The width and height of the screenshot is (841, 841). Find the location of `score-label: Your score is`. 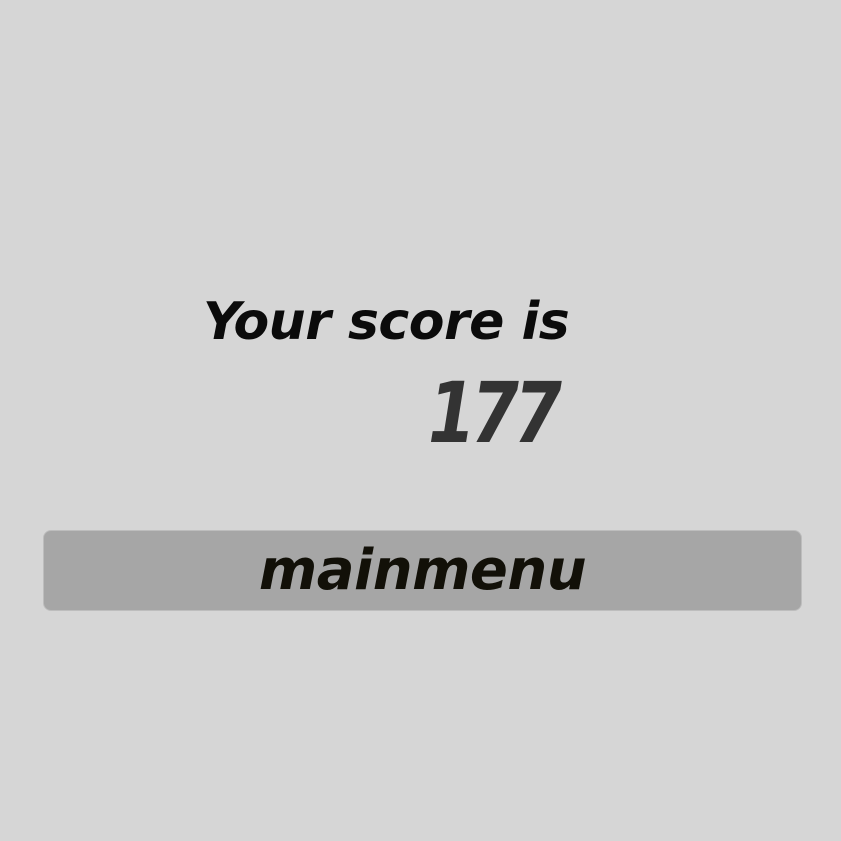

score-label: Your score is is located at coordinates (386, 322).